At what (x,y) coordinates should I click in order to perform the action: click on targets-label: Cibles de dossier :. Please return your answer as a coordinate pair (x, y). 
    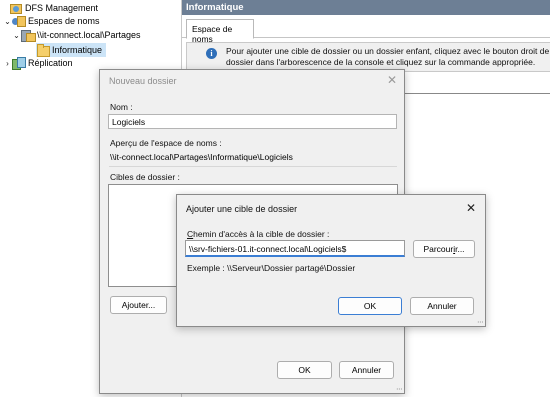
    Looking at the image, I should click on (145, 177).